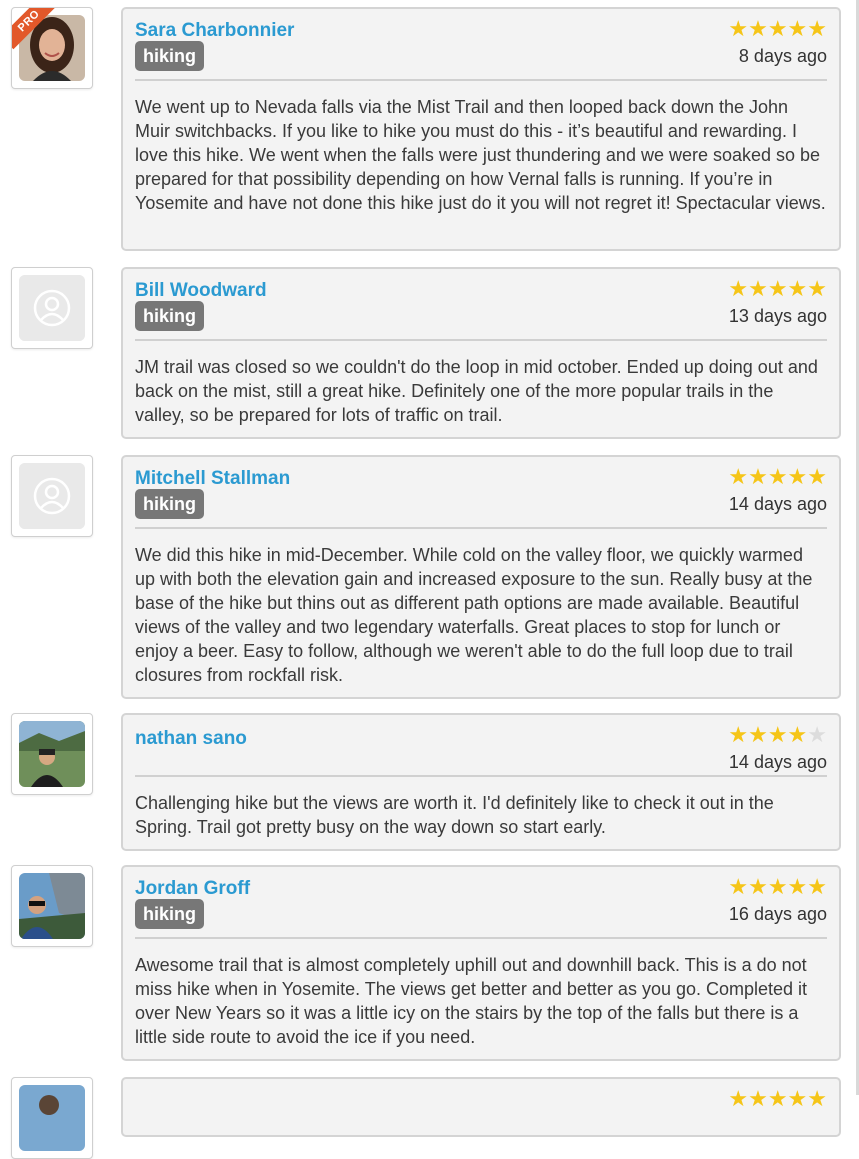 The width and height of the screenshot is (859, 1159). What do you see at coordinates (192, 889) in the screenshot?
I see `reviewer-name-link: Jordan Groff` at bounding box center [192, 889].